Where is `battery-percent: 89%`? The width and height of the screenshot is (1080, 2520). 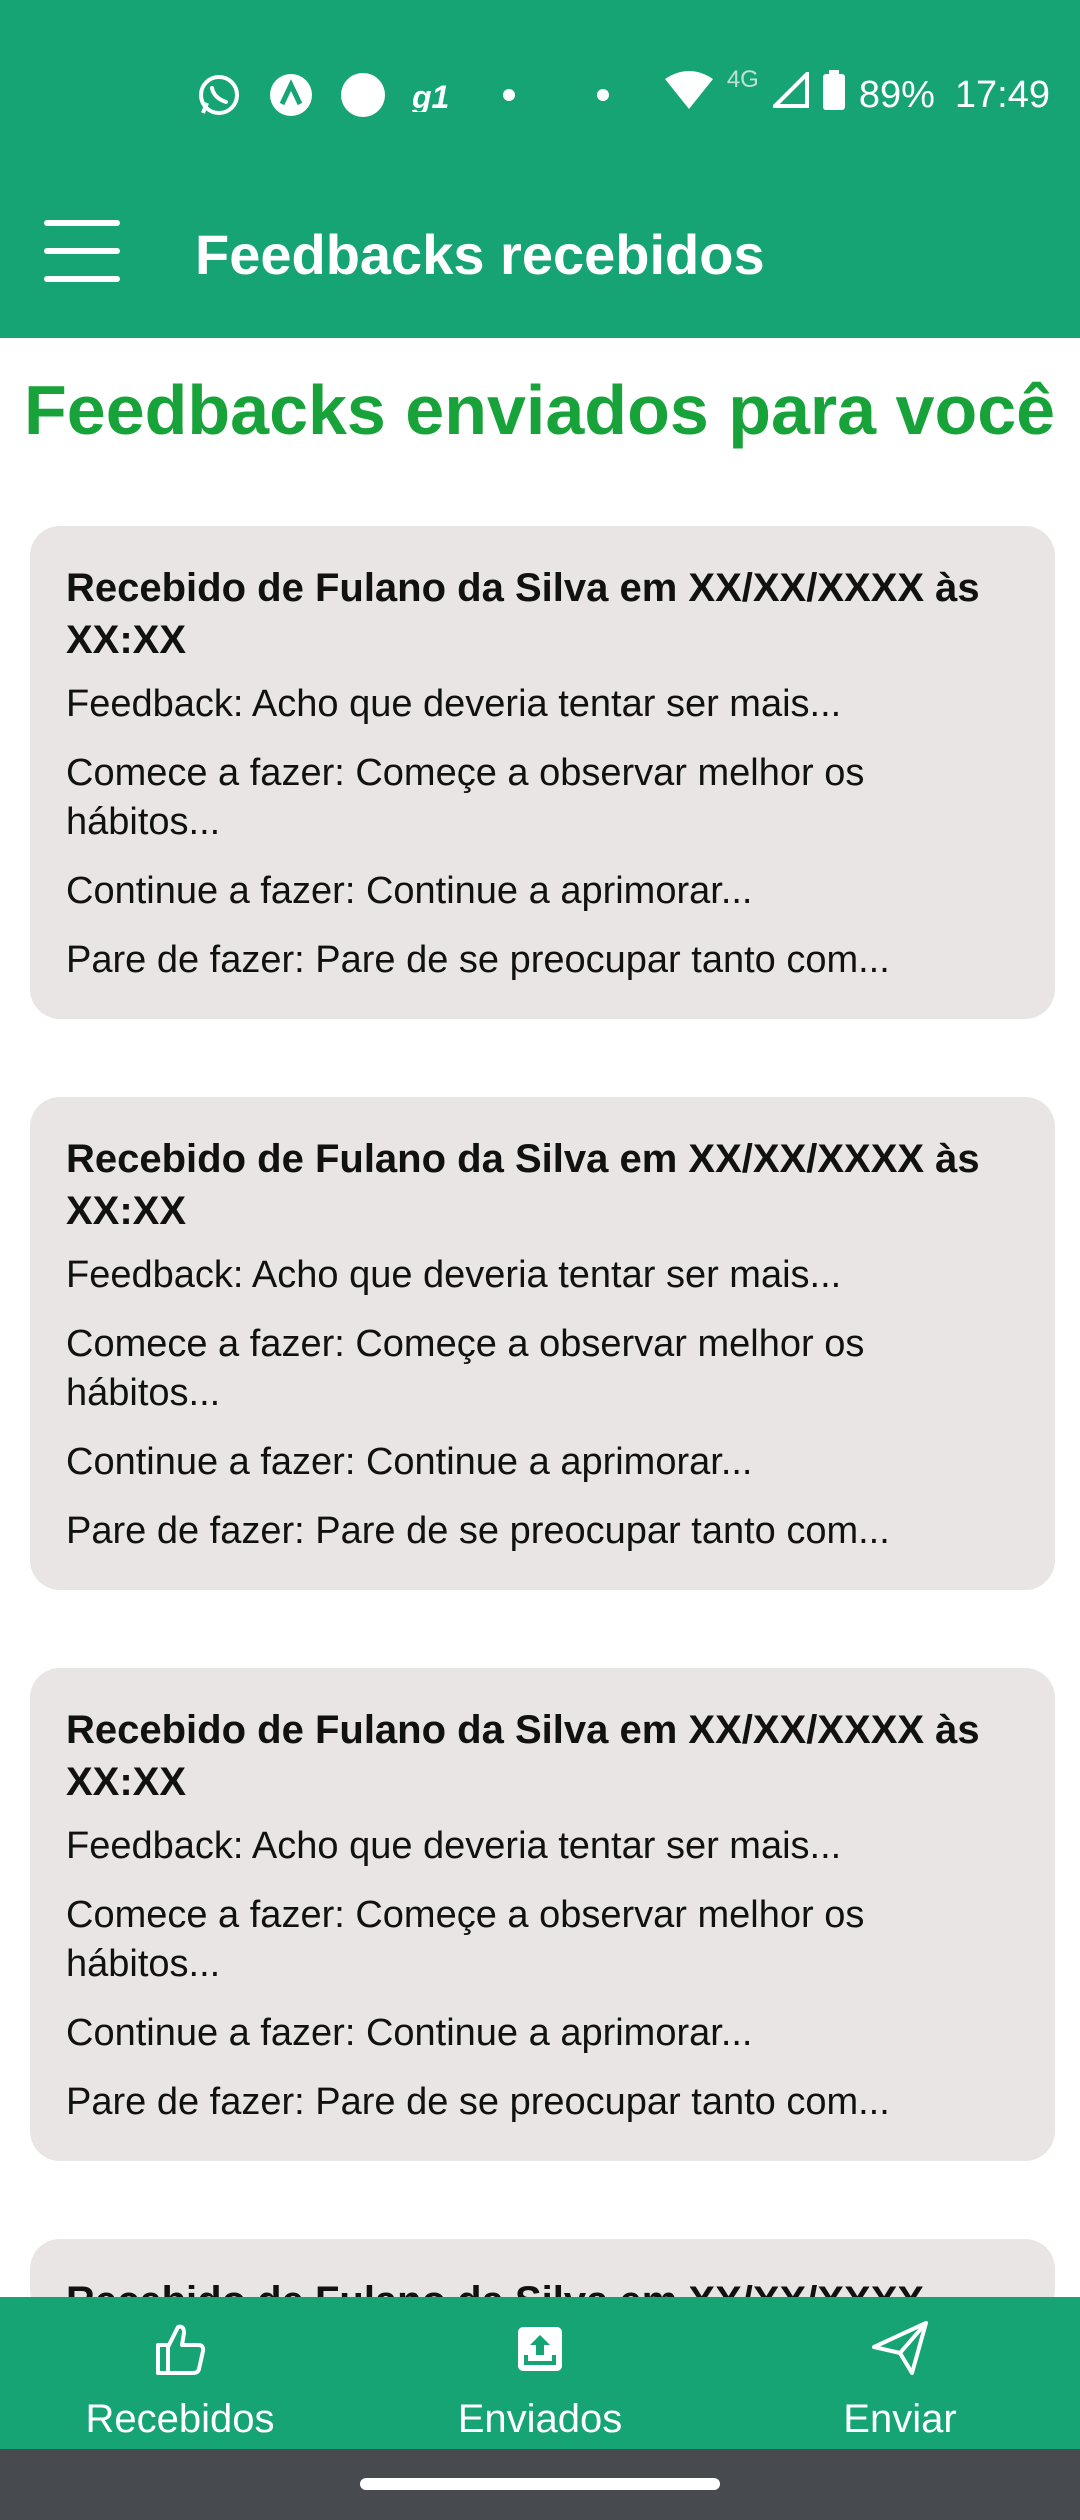 battery-percent: 89% is located at coordinates (896, 94).